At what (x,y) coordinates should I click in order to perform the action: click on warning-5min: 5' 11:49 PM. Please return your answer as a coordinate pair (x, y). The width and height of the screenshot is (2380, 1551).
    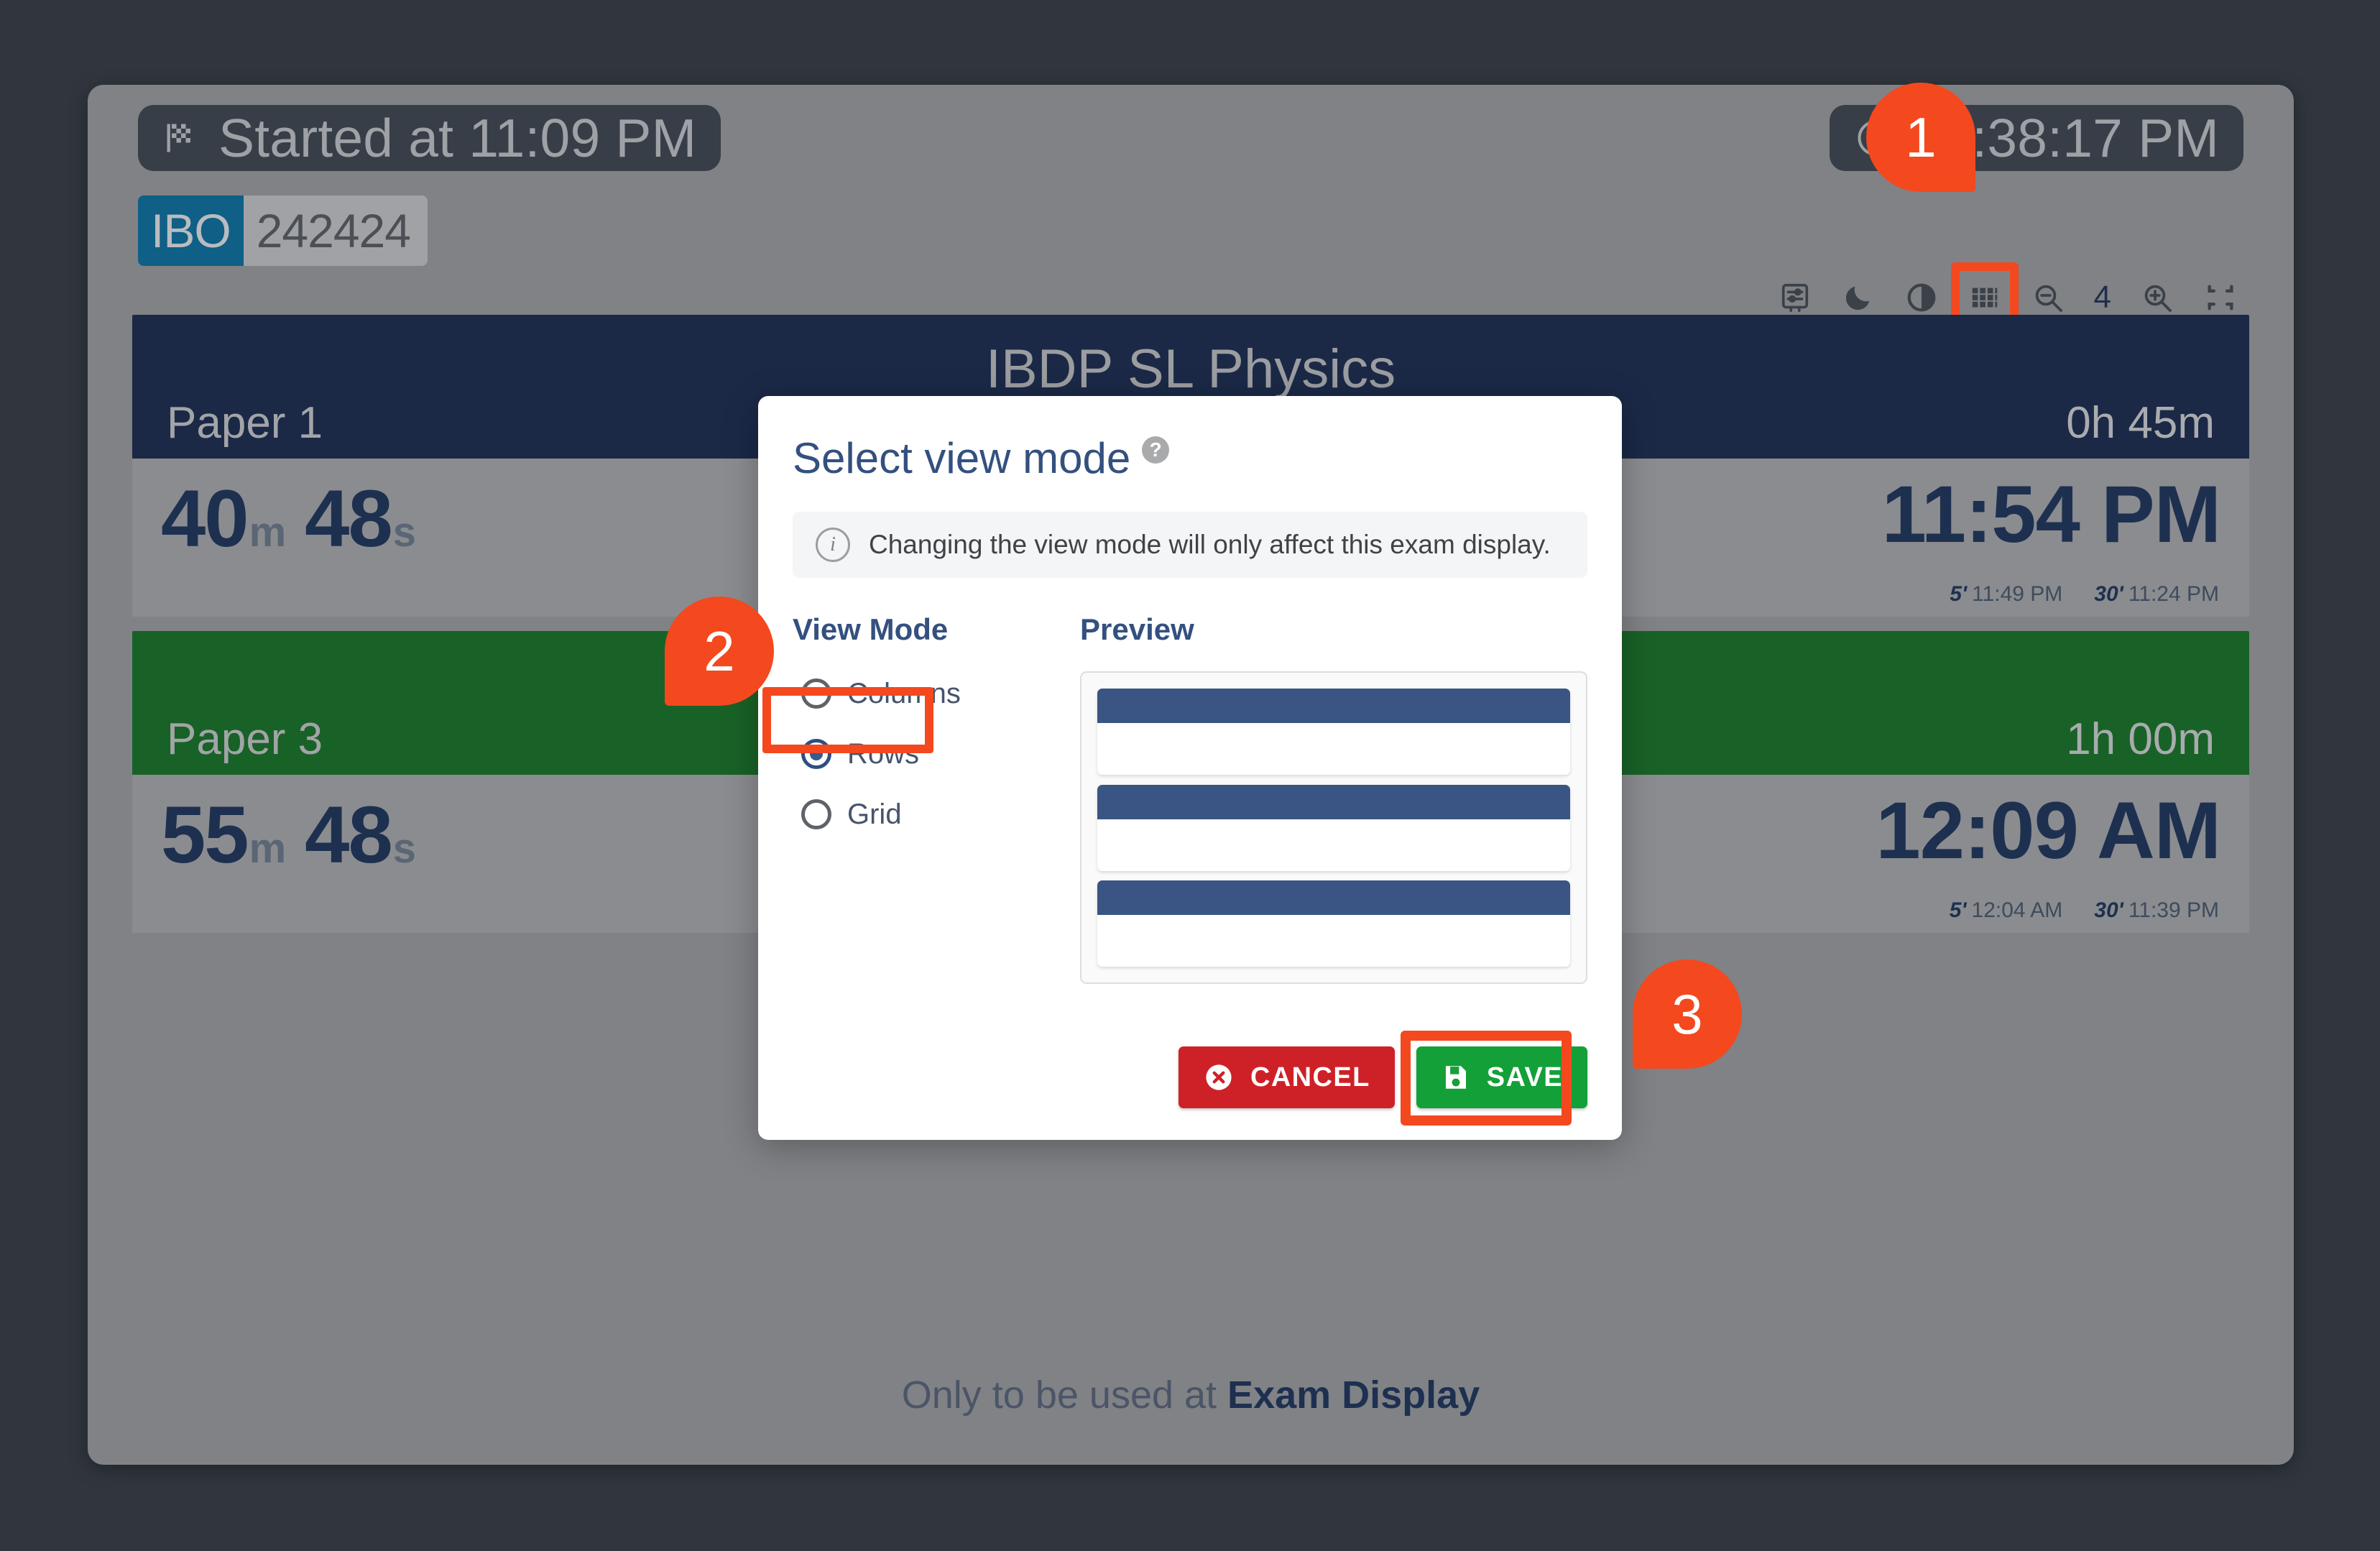
    Looking at the image, I should click on (2006, 595).